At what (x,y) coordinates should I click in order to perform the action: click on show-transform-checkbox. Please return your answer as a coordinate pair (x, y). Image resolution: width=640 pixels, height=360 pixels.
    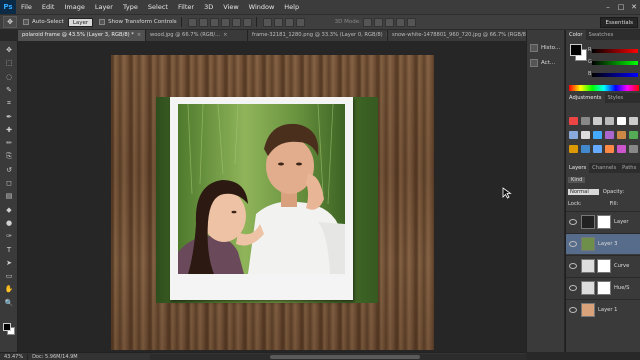
    Looking at the image, I should click on (102, 22).